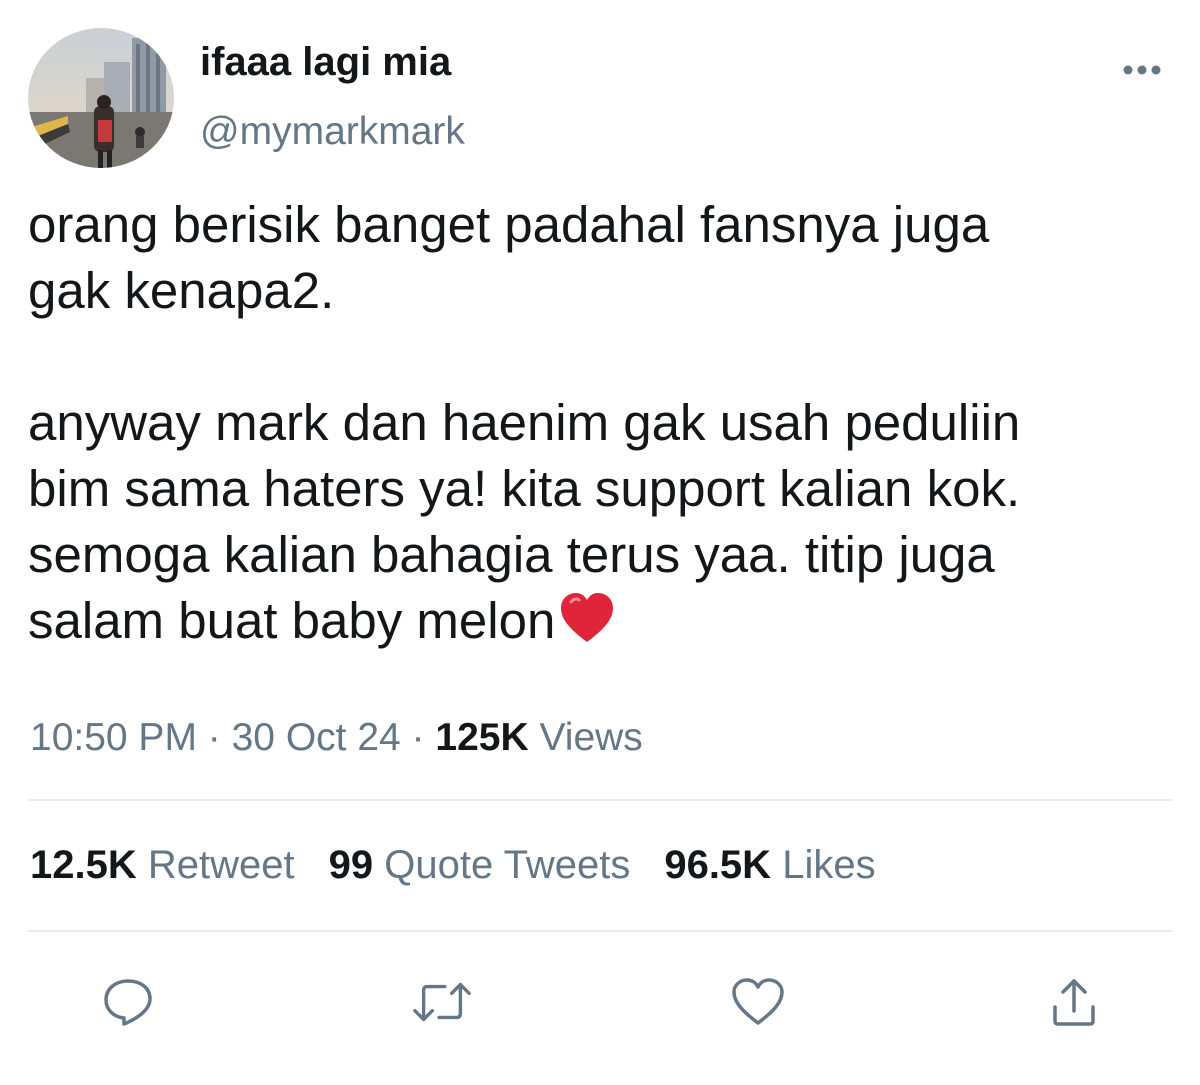  I want to click on views-count: 125K, so click(482, 737).